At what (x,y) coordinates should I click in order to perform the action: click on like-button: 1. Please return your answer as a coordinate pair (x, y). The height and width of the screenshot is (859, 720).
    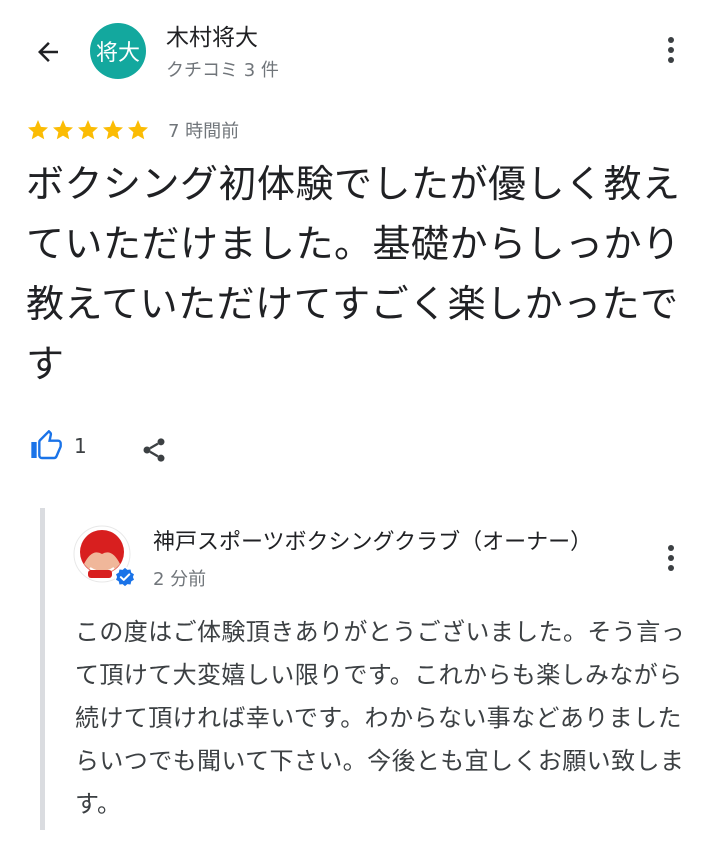
    Looking at the image, I should click on (58, 446).